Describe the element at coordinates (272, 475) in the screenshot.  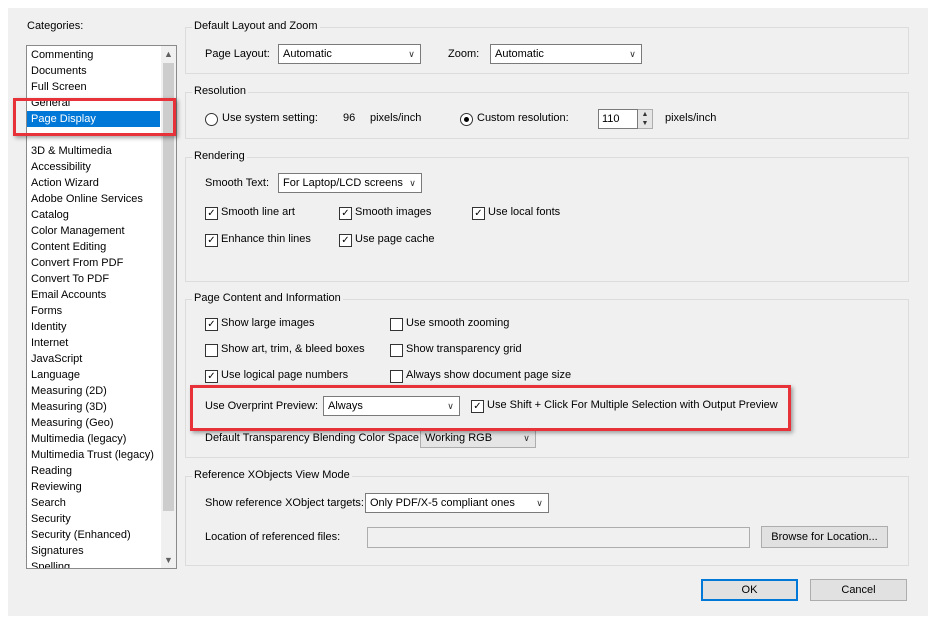
I see `xobjects-title: Reference XObjects View Mode` at that location.